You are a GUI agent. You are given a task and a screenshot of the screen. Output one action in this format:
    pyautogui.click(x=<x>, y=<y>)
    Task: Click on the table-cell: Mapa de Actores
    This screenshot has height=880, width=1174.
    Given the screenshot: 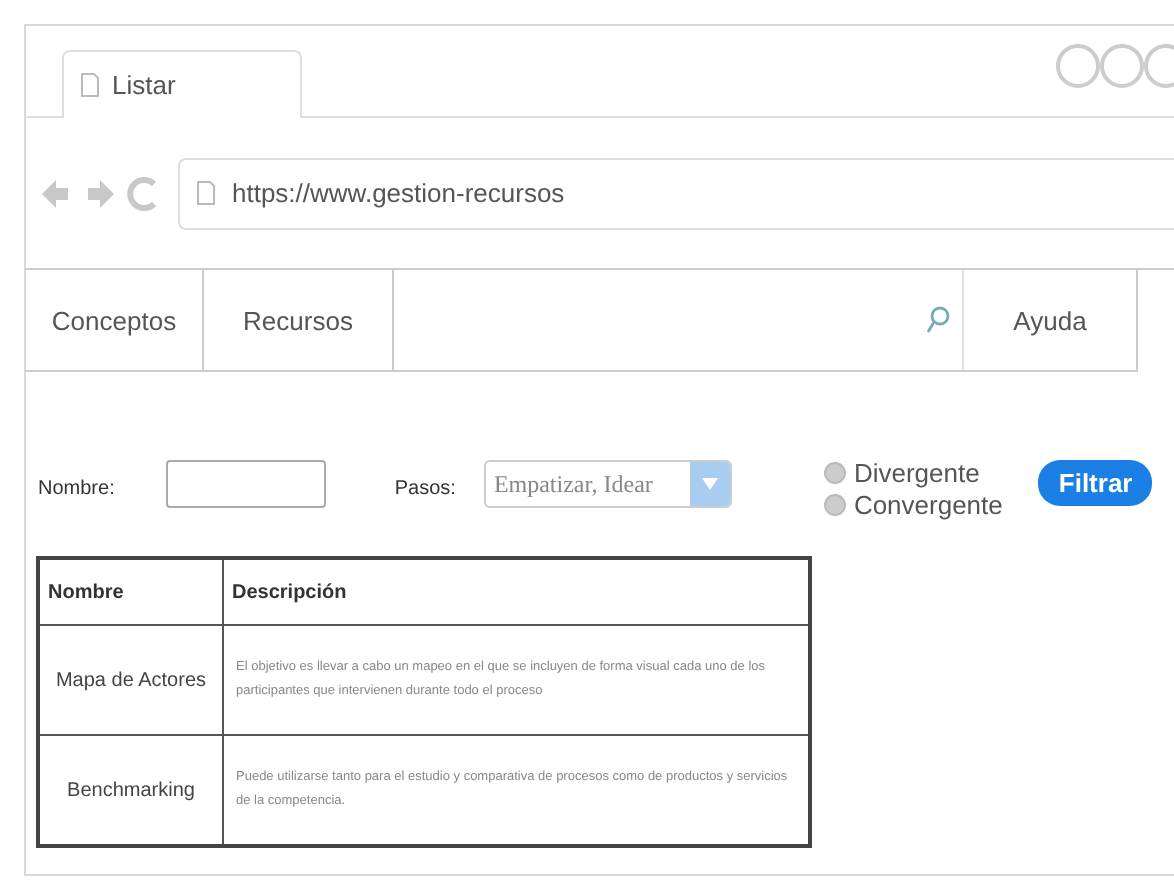 What is the action you would take?
    pyautogui.click(x=130, y=680)
    